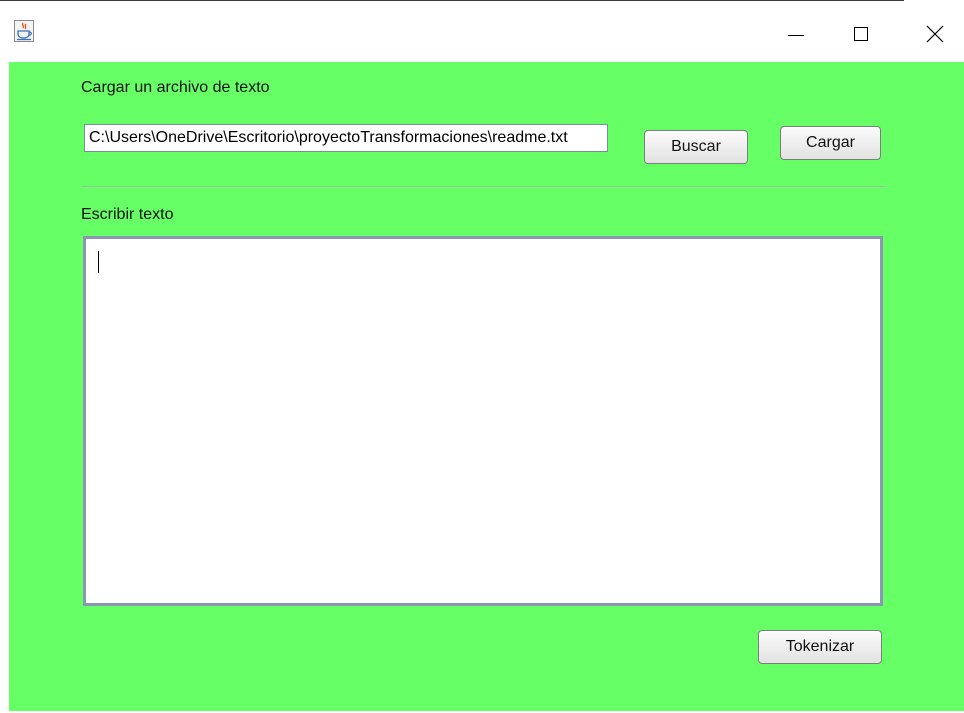 Image resolution: width=964 pixels, height=713 pixels. Describe the element at coordinates (796, 35) in the screenshot. I see `minimize-icon` at that location.